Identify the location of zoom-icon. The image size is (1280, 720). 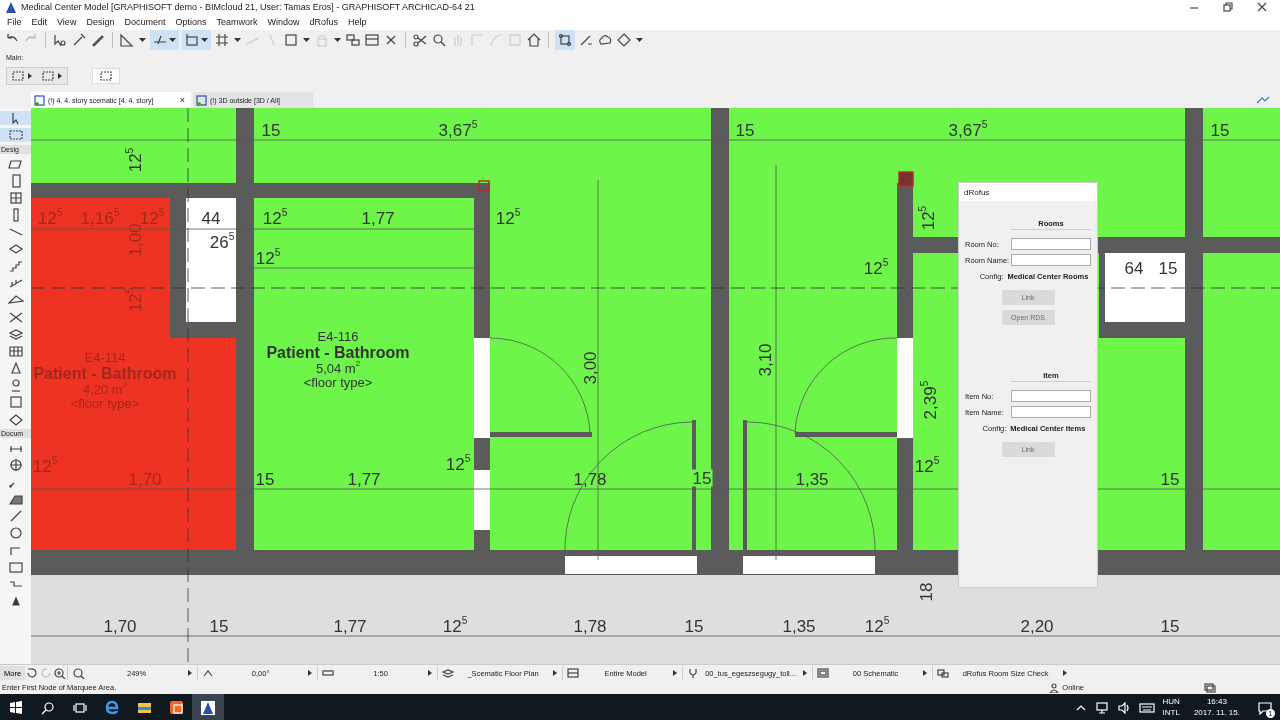
(79, 673).